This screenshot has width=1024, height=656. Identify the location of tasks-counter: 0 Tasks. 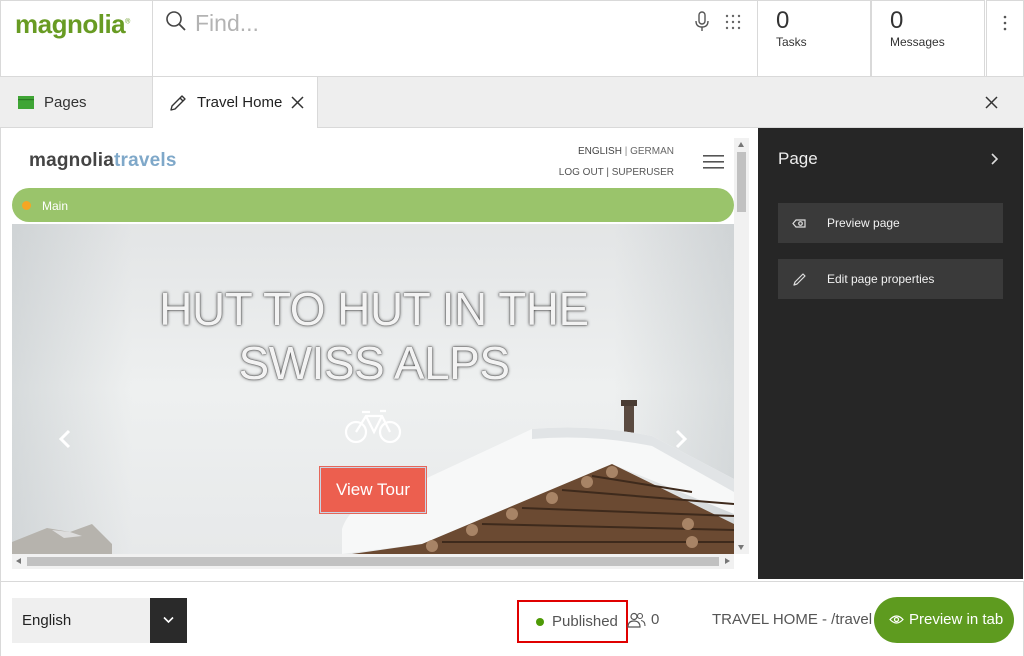
(814, 38).